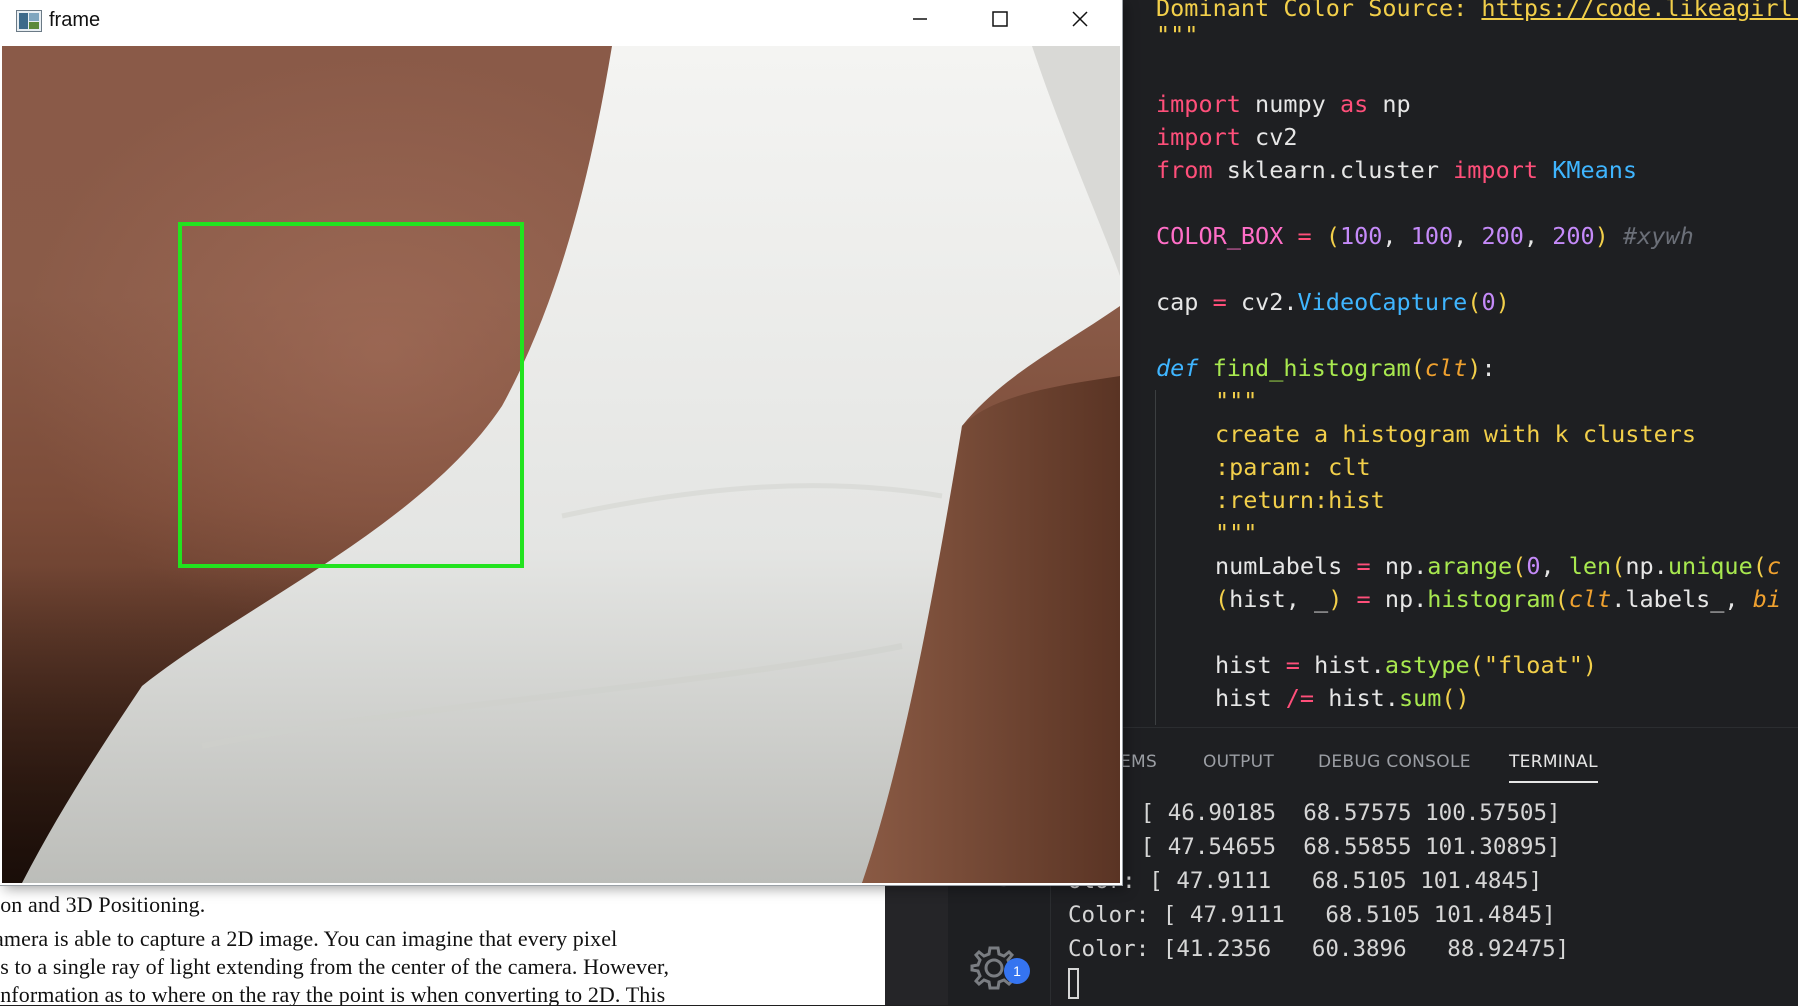 This screenshot has width=1798, height=1006. I want to click on title-bar: frame, so click(561, 23).